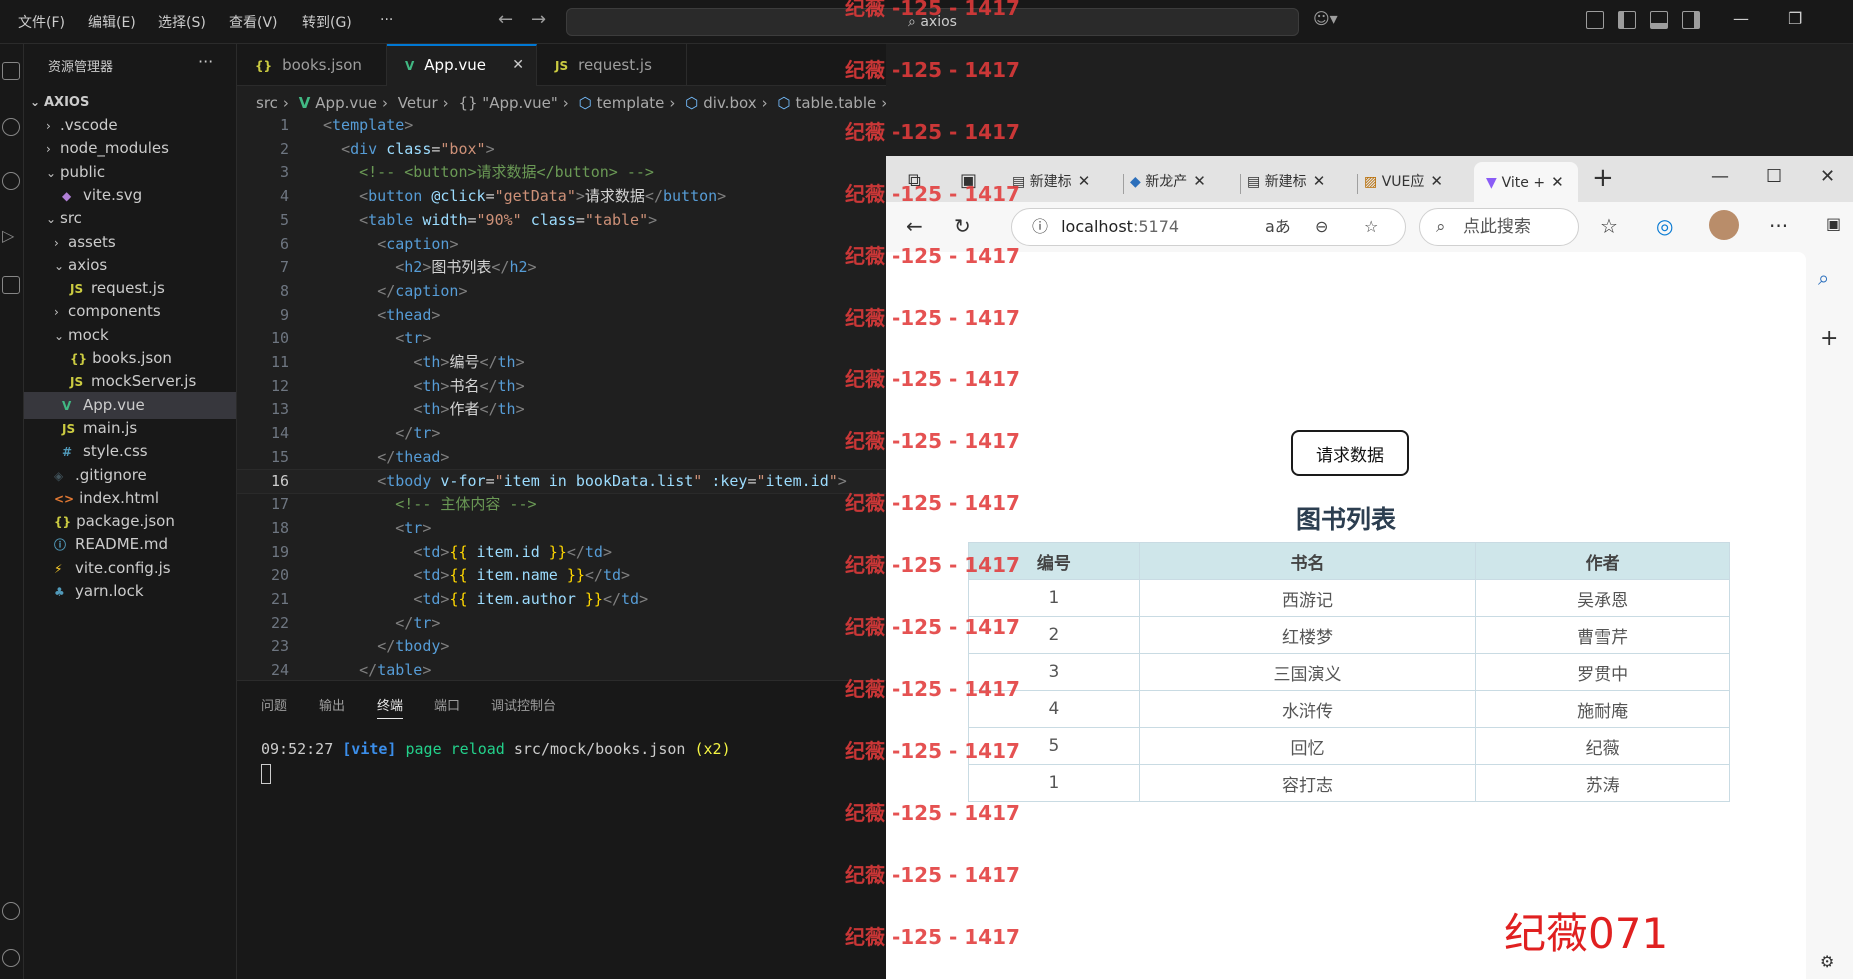  Describe the element at coordinates (1778, 226) in the screenshot. I see `more-options-icon: ···` at that location.